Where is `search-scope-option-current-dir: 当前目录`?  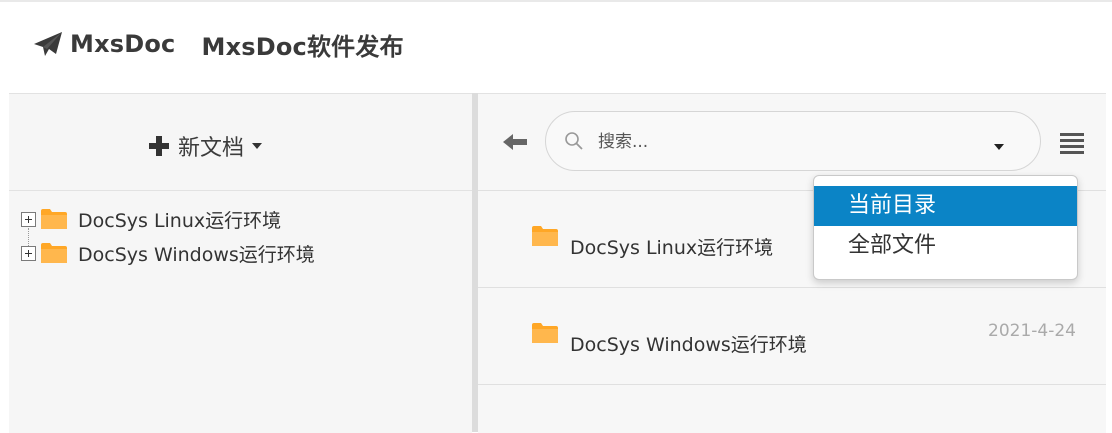 search-scope-option-current-dir: 当前目录 is located at coordinates (945, 206).